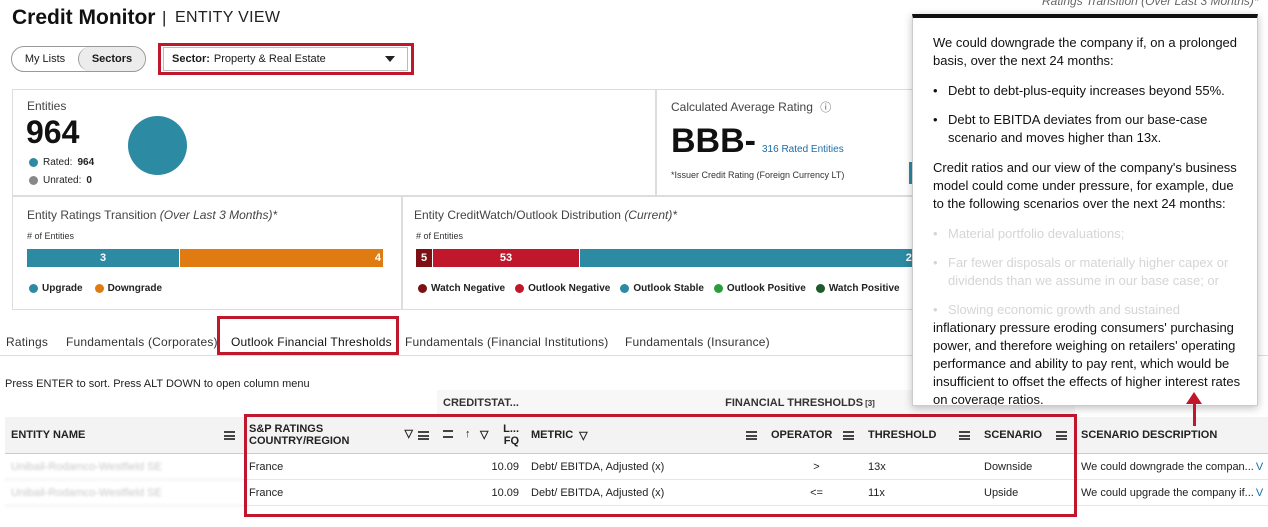 The height and width of the screenshot is (527, 1268). Describe the element at coordinates (1087, 310) in the screenshot. I see `tooltip-faded-bullet: Slowing economic growth and sustained` at that location.